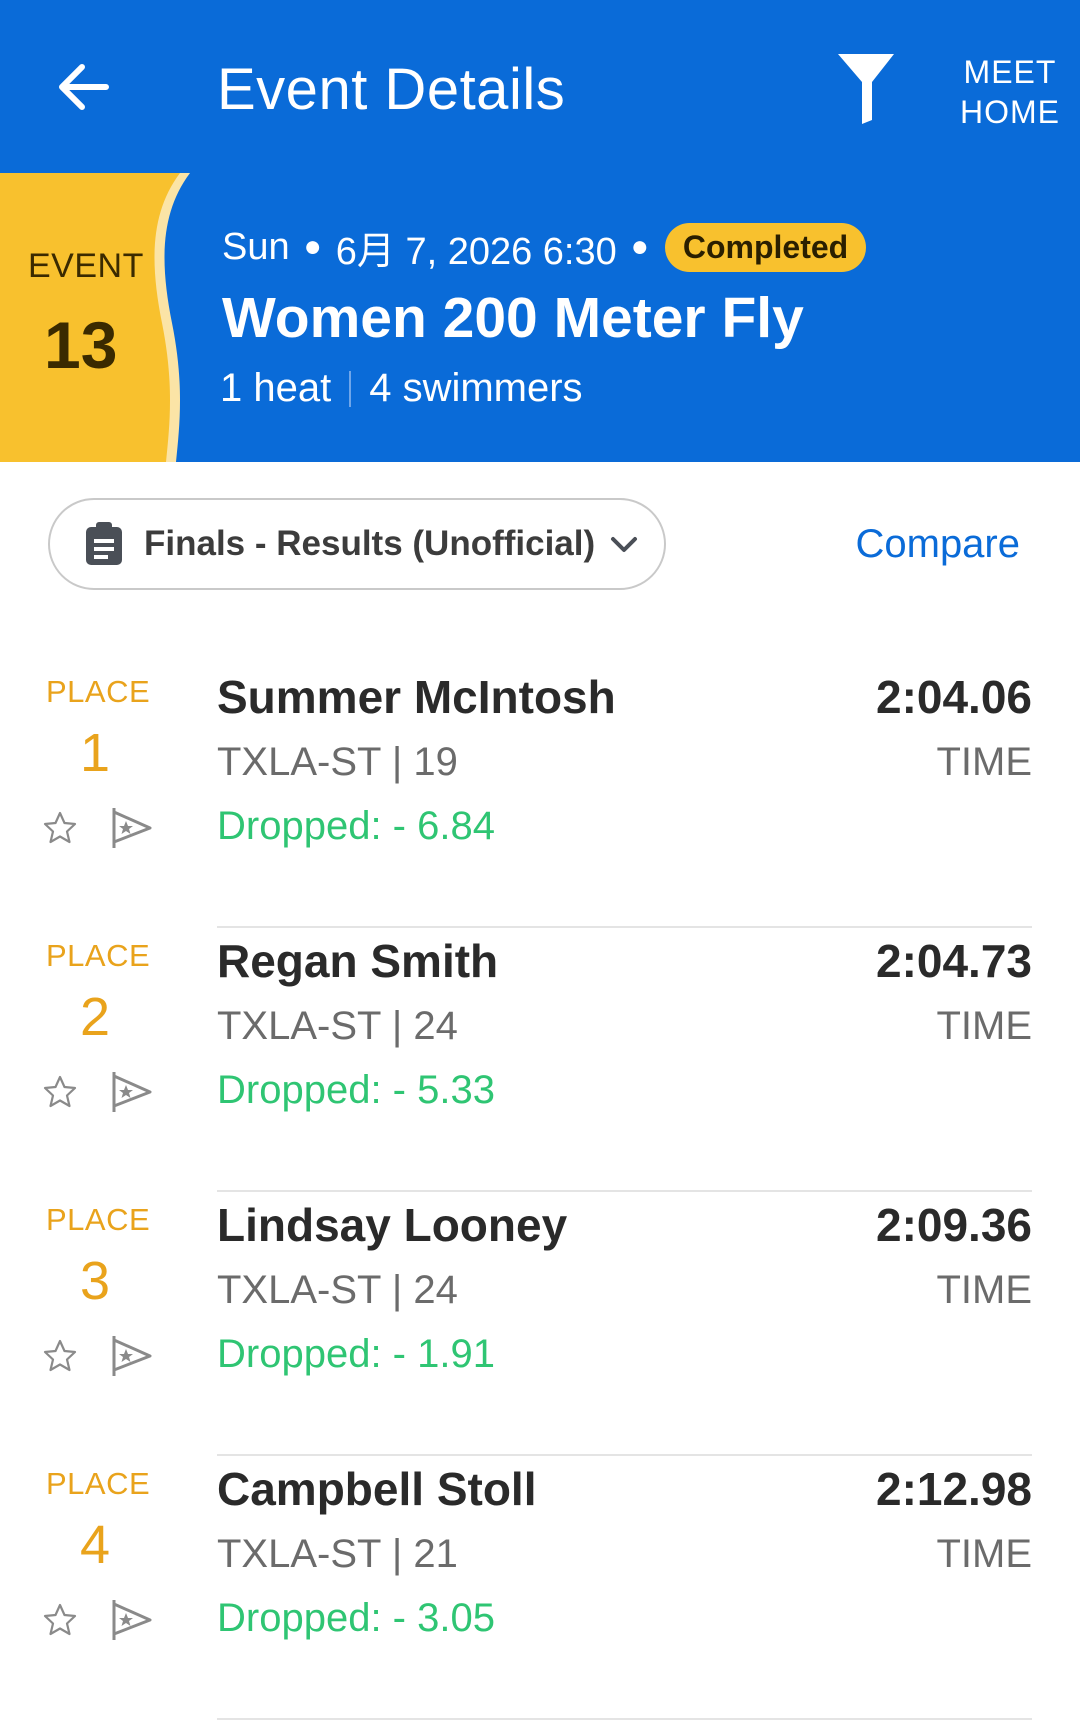 This screenshot has height=1720, width=1080. Describe the element at coordinates (350, 388) in the screenshot. I see `divider` at that location.